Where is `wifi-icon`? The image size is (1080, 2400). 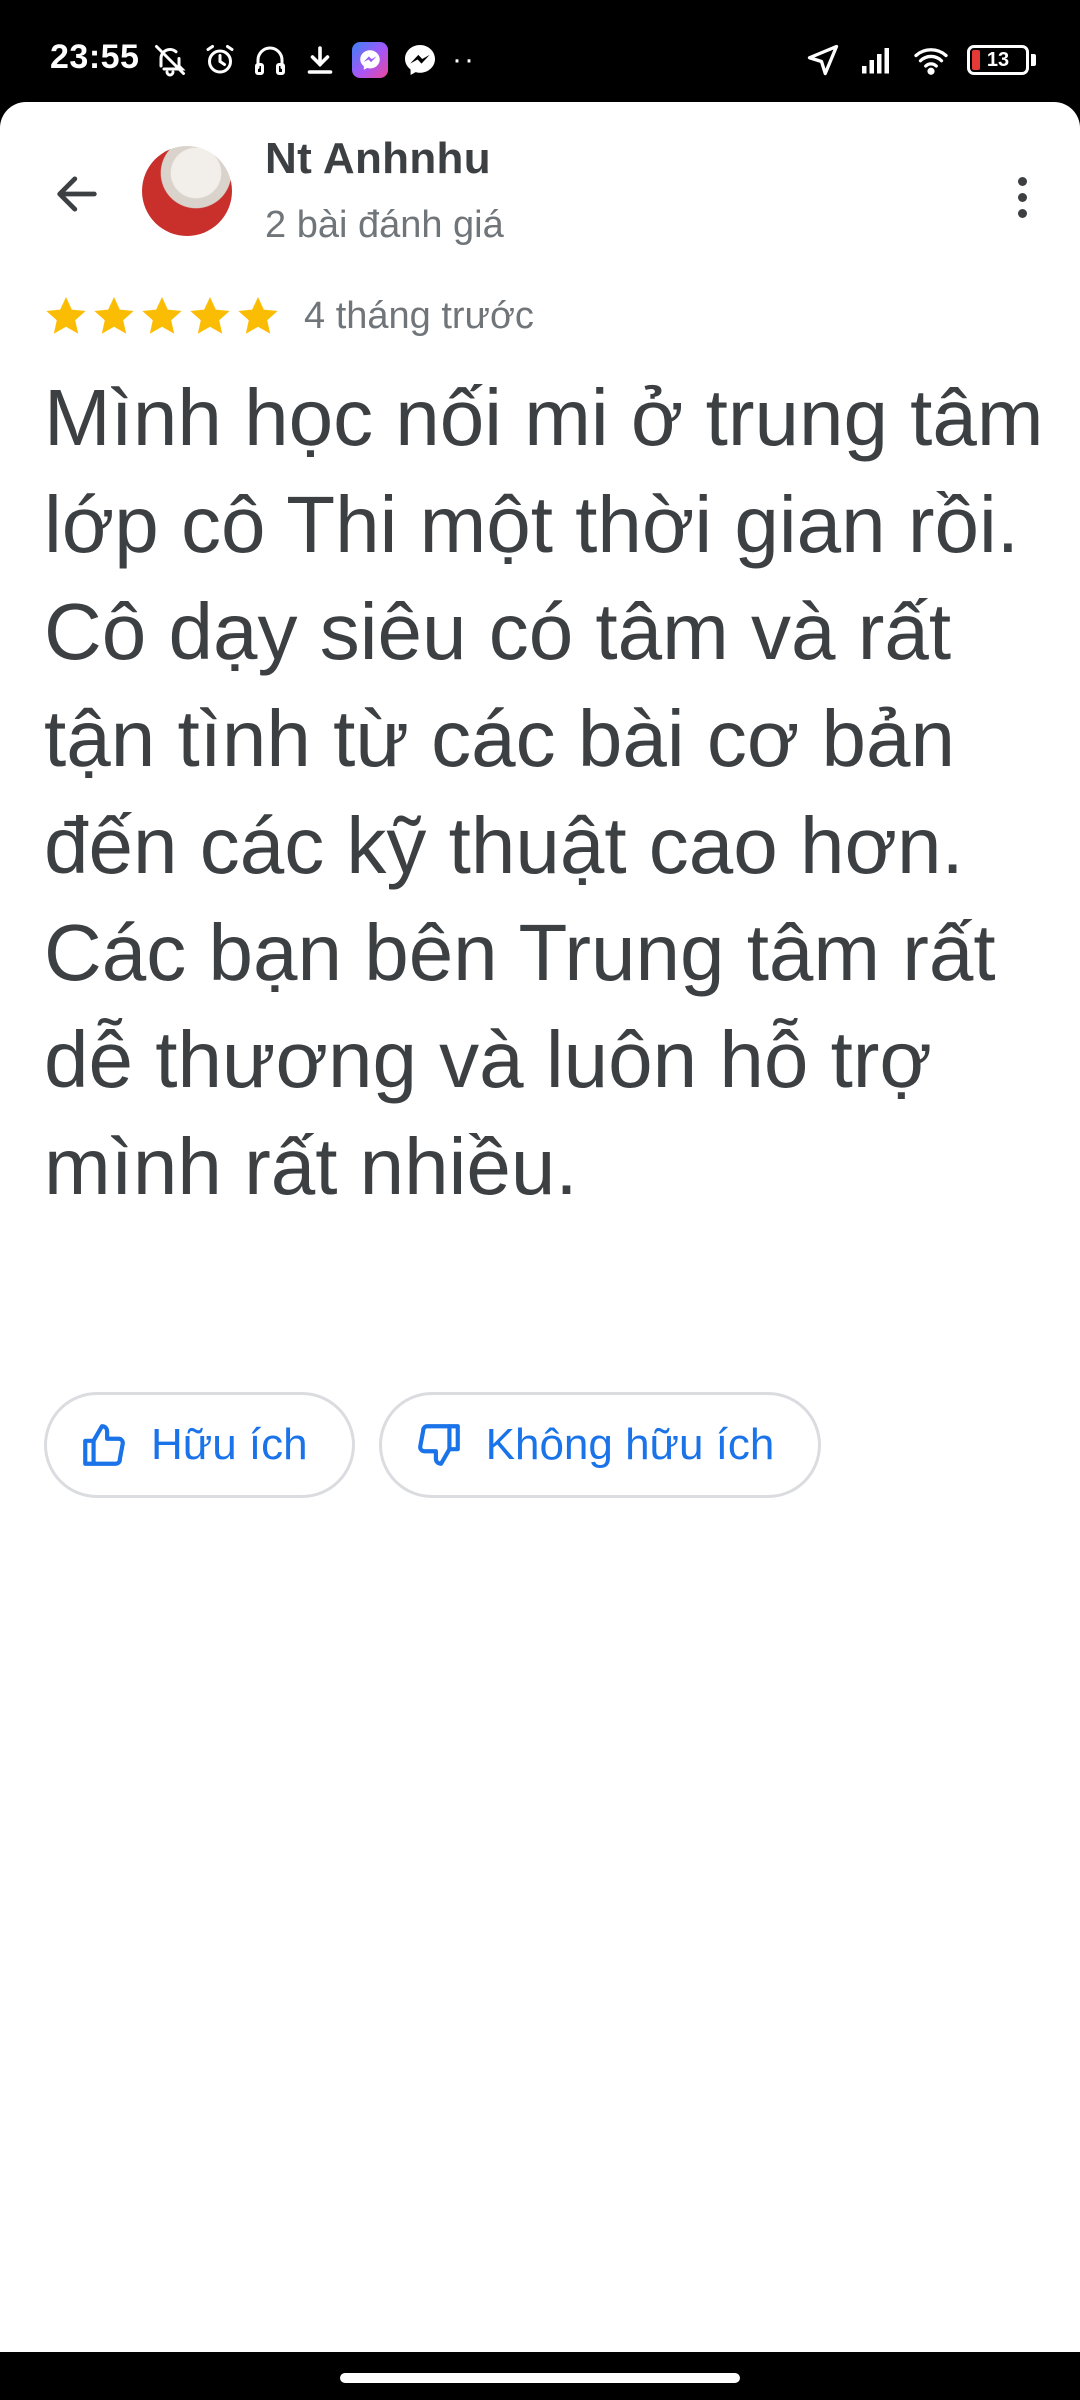 wifi-icon is located at coordinates (931, 61).